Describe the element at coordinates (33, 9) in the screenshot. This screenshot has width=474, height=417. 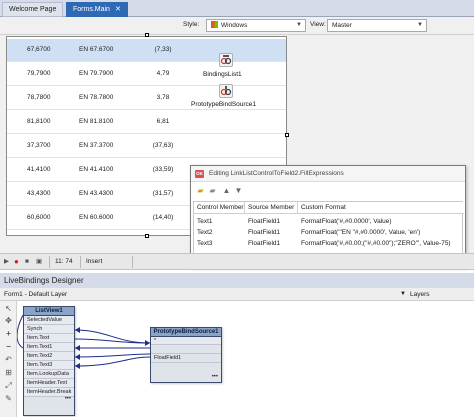
I see `tab-welcome-page: Welcome Page` at that location.